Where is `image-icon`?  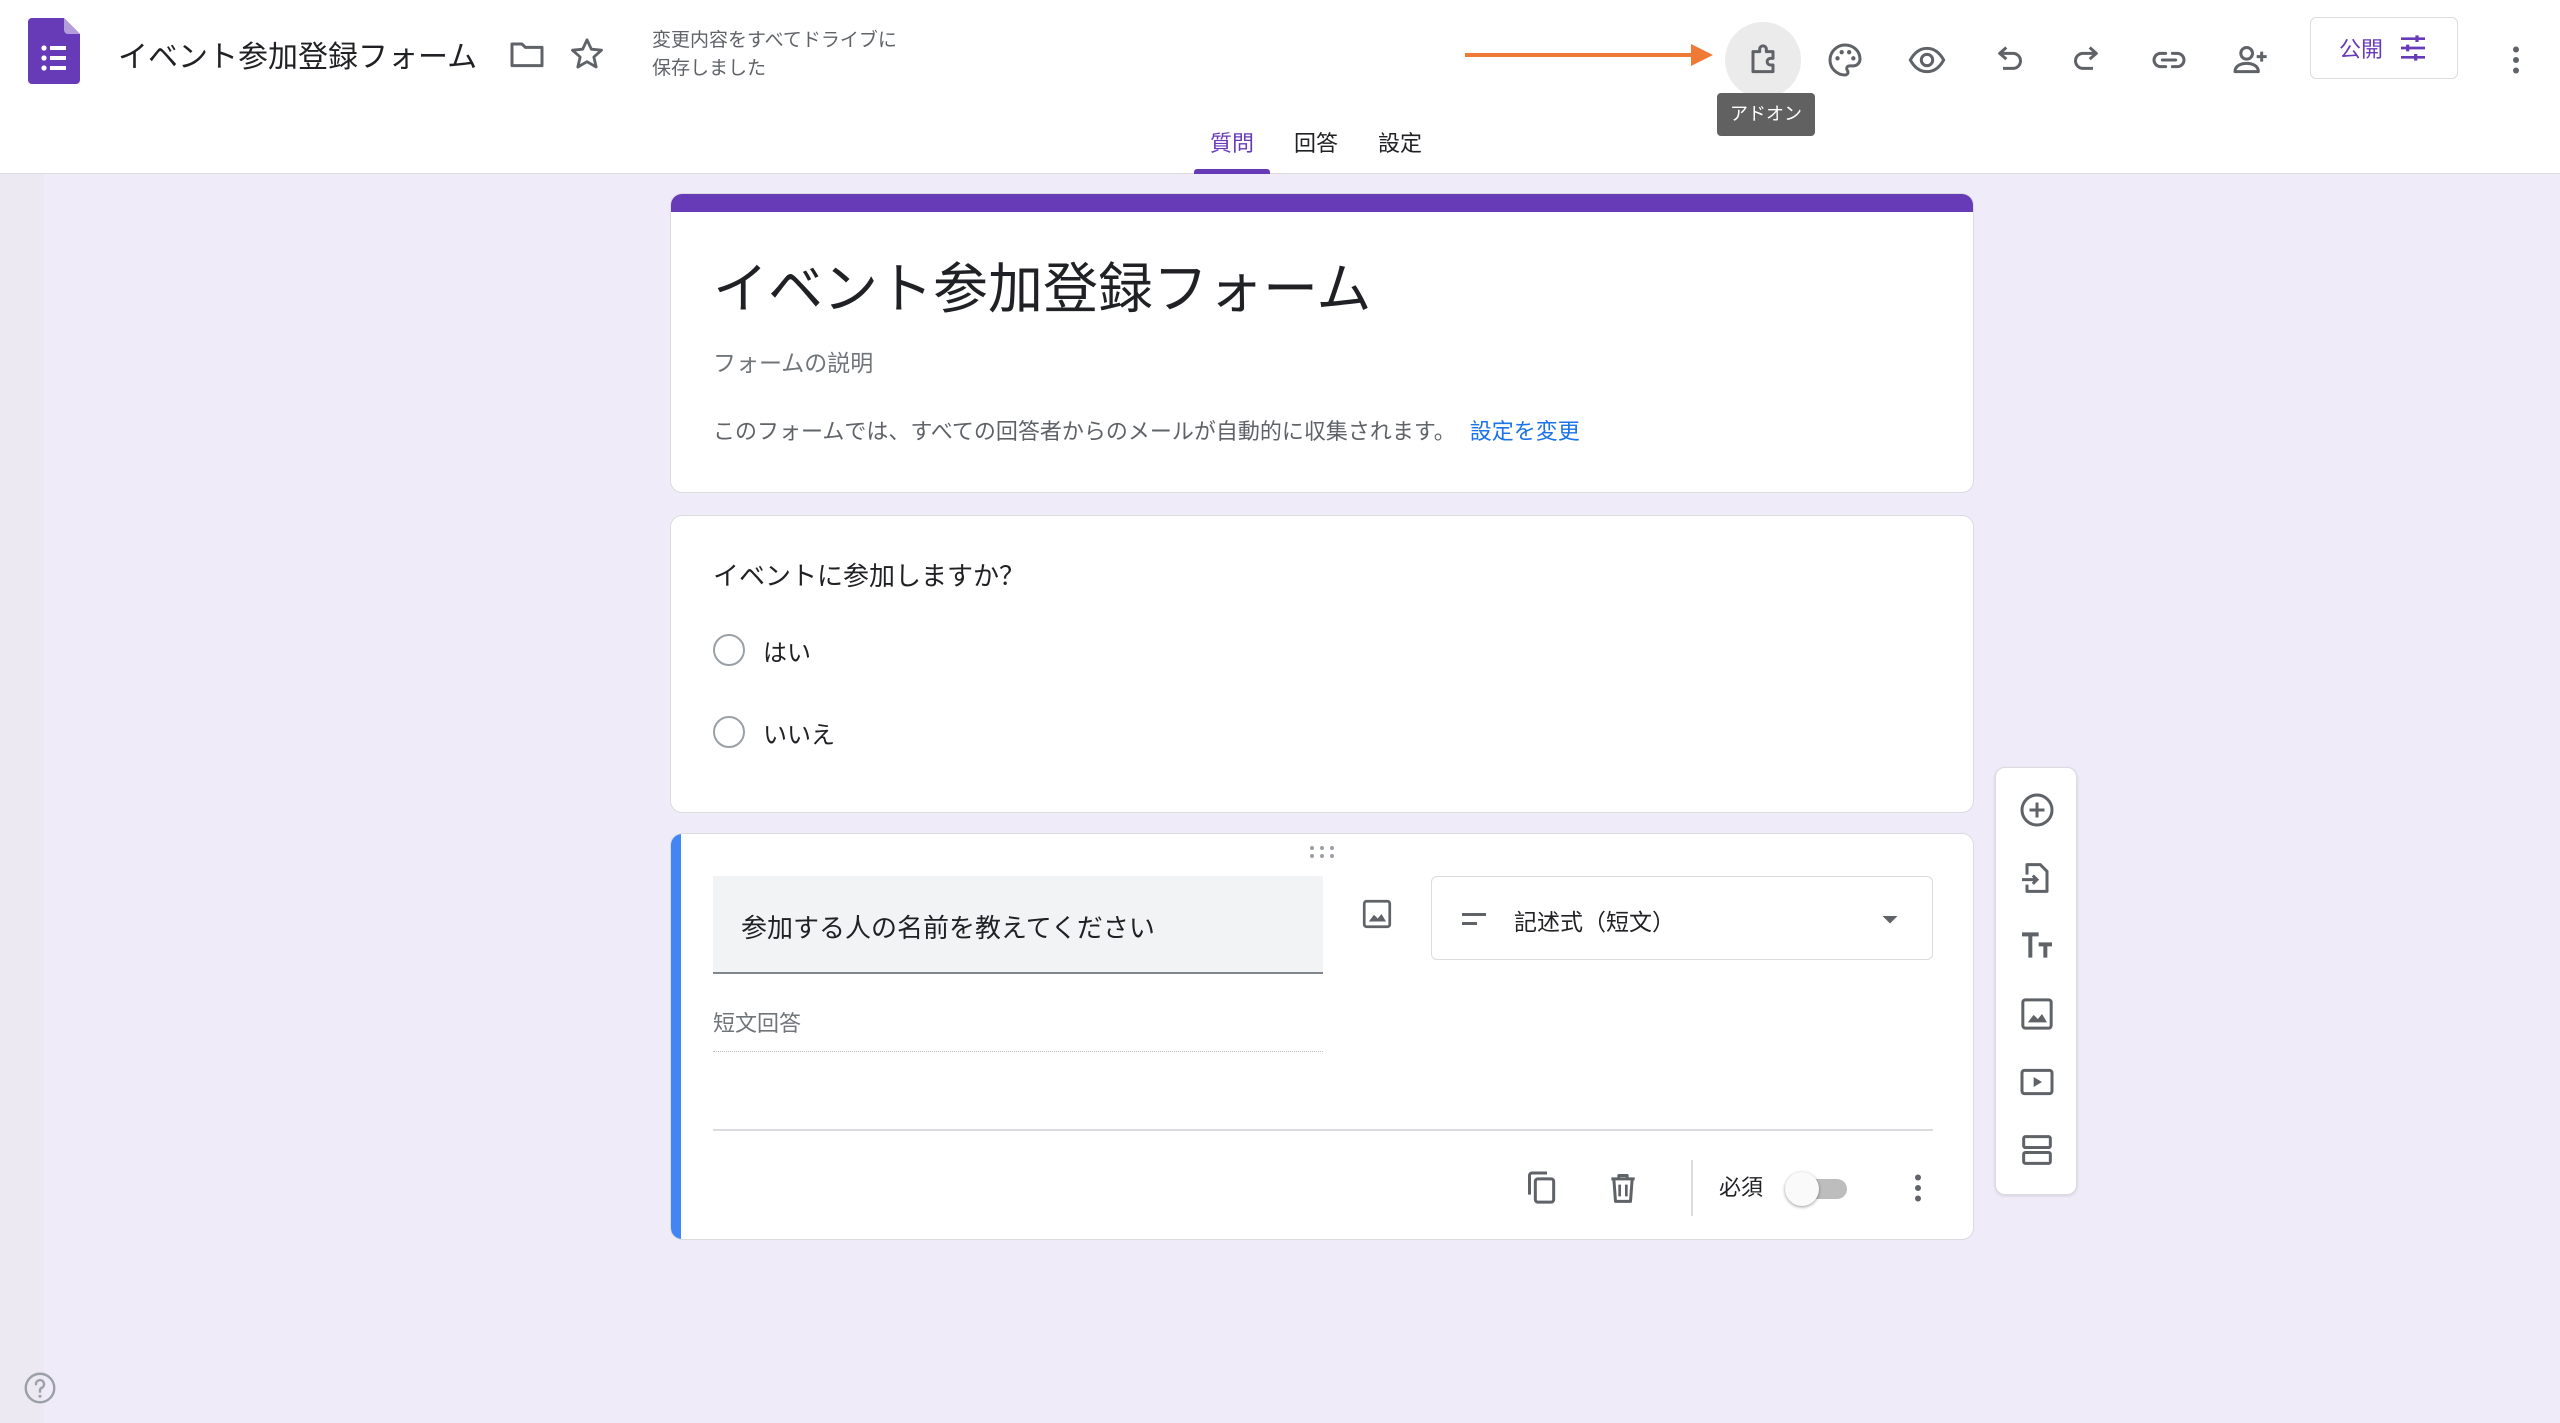
image-icon is located at coordinates (1377, 914).